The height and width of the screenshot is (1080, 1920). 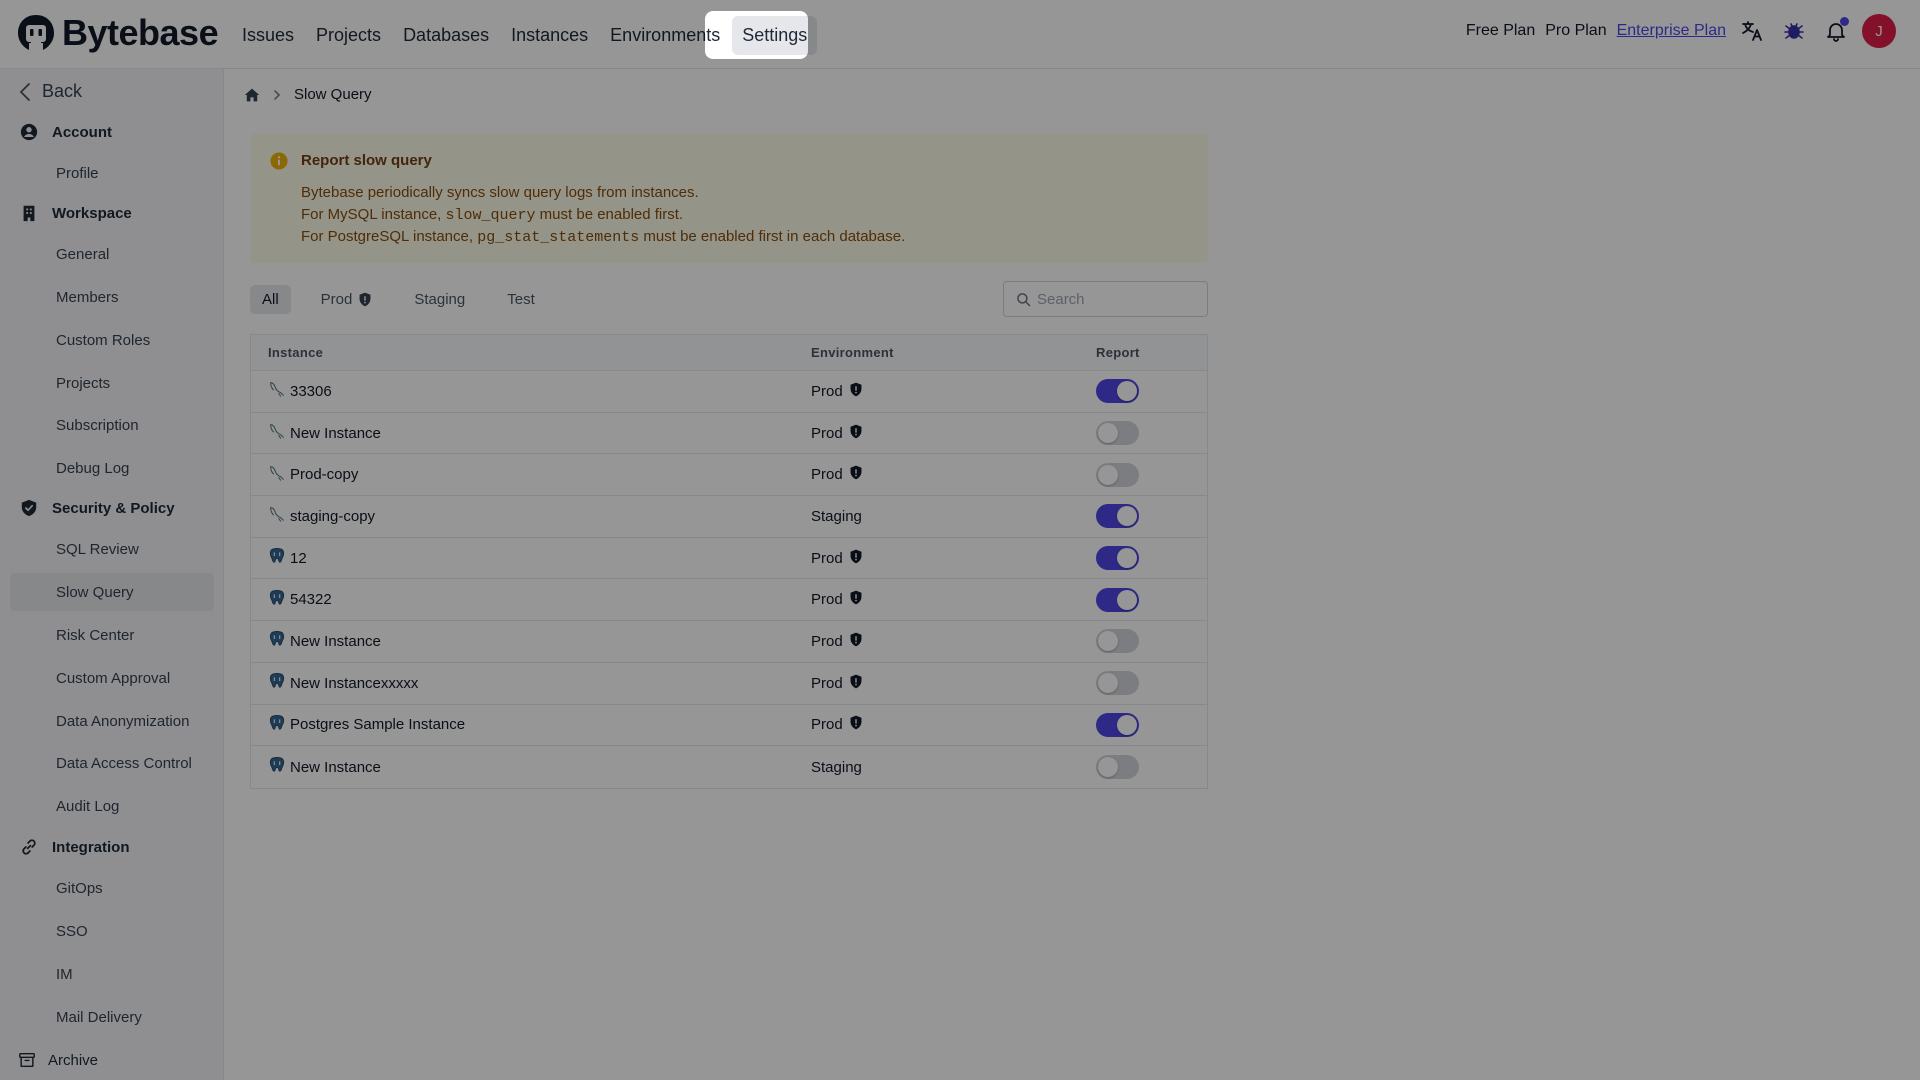 What do you see at coordinates (1836, 31) in the screenshot?
I see `notifications-button` at bounding box center [1836, 31].